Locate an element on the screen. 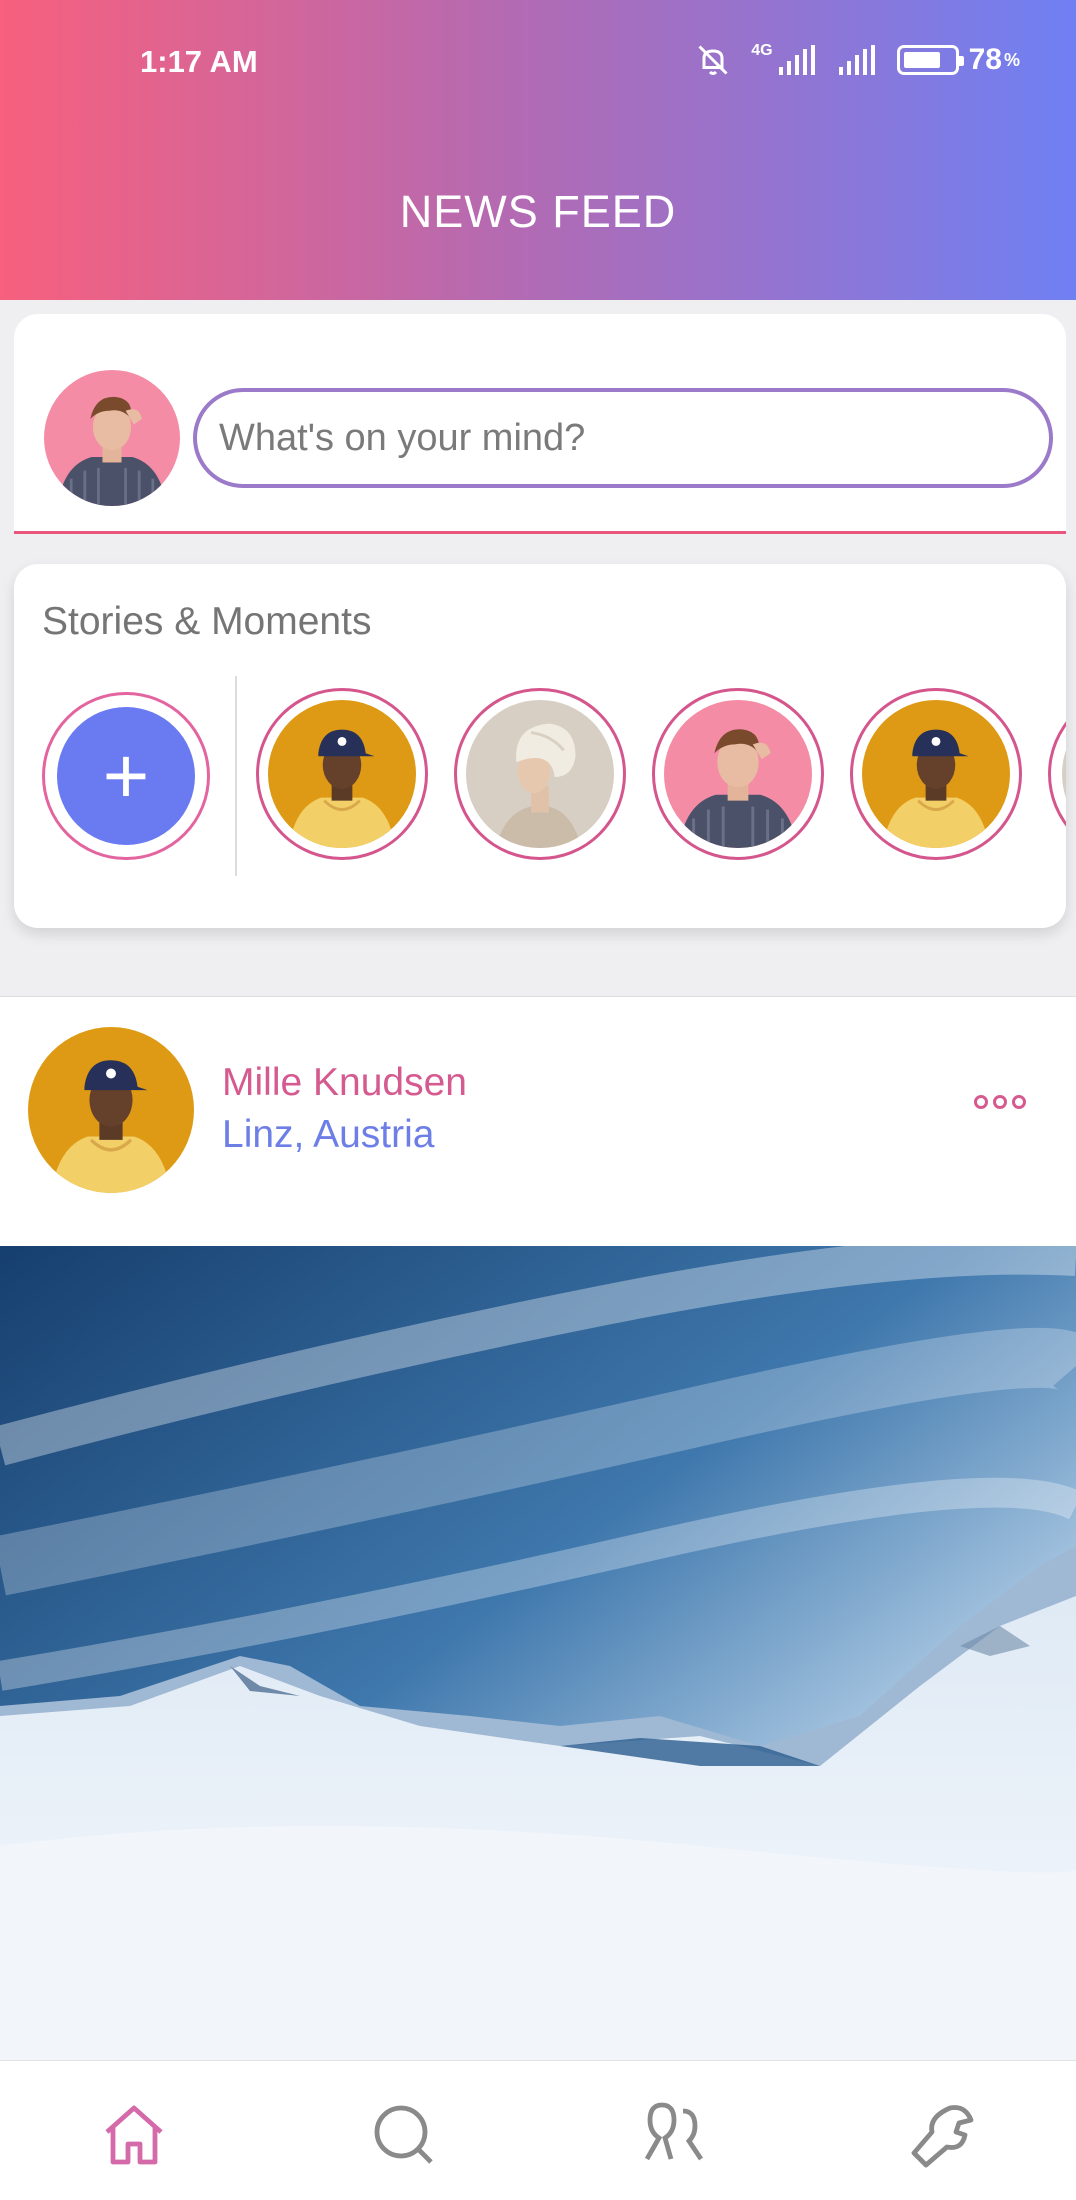 The image size is (1076, 2200). status-icons: 4G 78 % is located at coordinates (857, 60).